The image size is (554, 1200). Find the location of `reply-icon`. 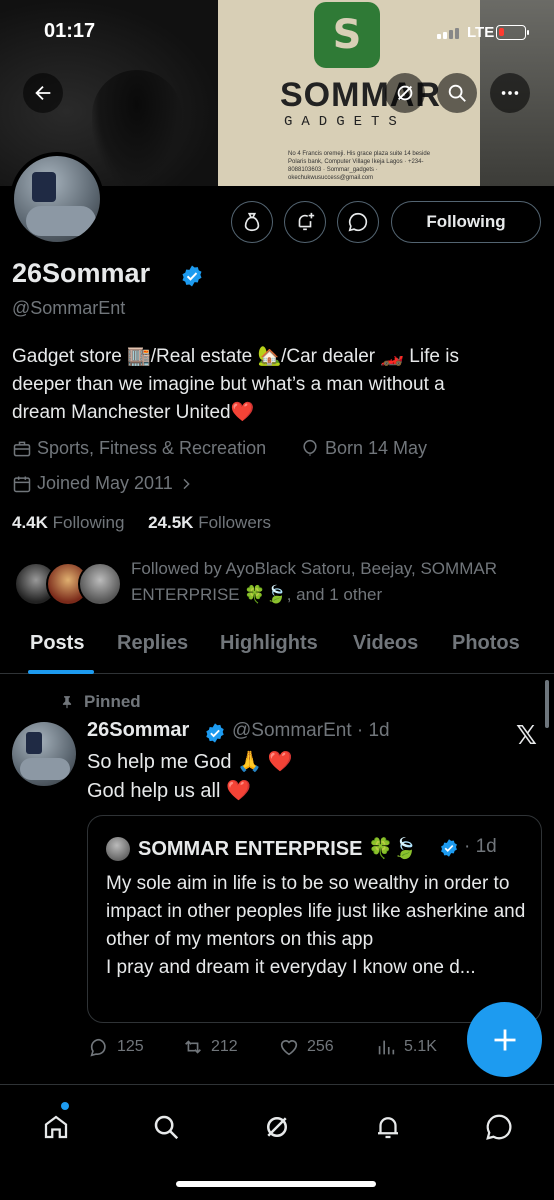

reply-icon is located at coordinates (98, 1047).